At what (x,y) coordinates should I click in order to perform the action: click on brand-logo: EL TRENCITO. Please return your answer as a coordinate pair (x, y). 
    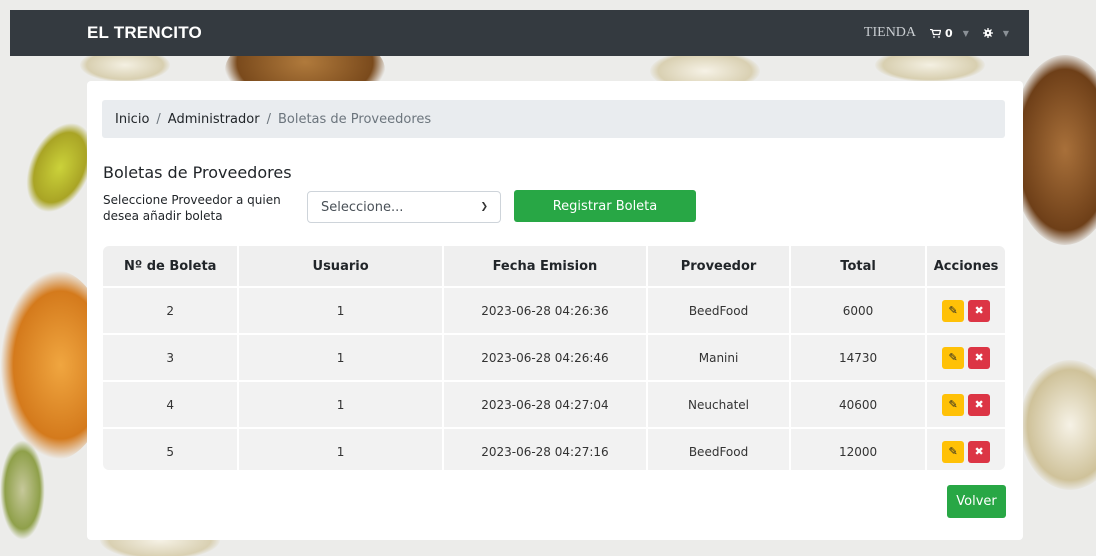
    Looking at the image, I should click on (144, 33).